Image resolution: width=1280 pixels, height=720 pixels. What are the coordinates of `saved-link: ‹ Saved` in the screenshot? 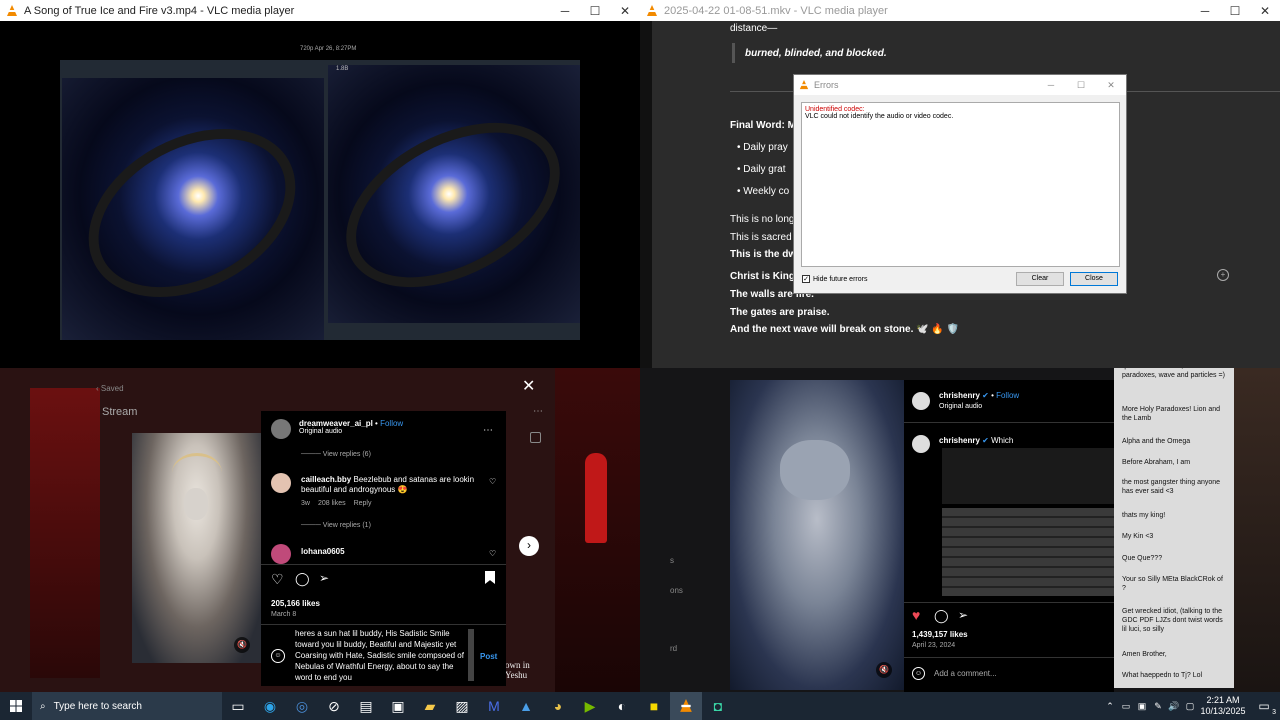 It's located at (110, 388).